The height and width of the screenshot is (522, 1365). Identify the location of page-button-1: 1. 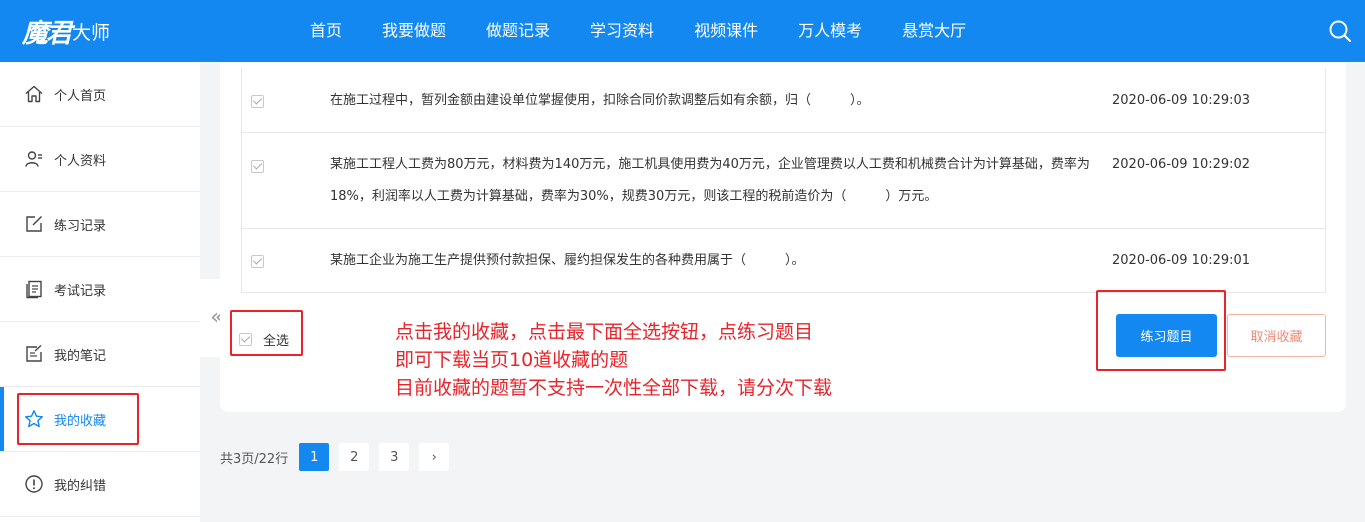
(314, 457).